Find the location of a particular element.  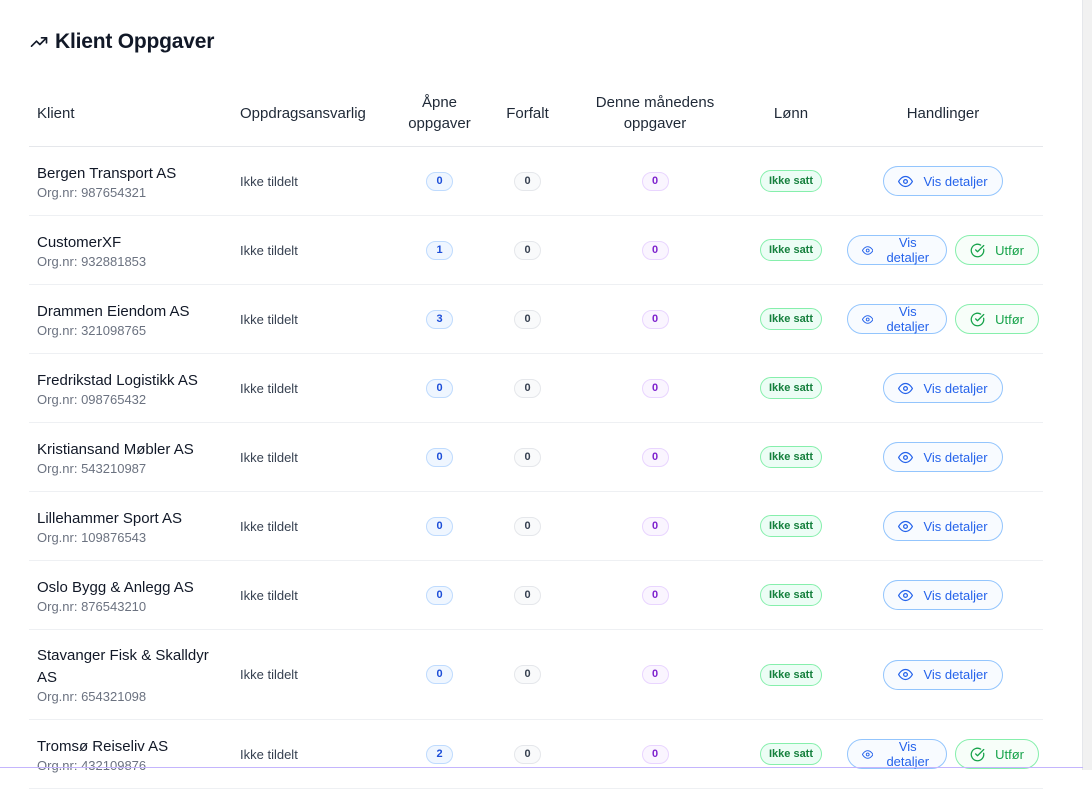

this-month-cell: 0 is located at coordinates (655, 388).